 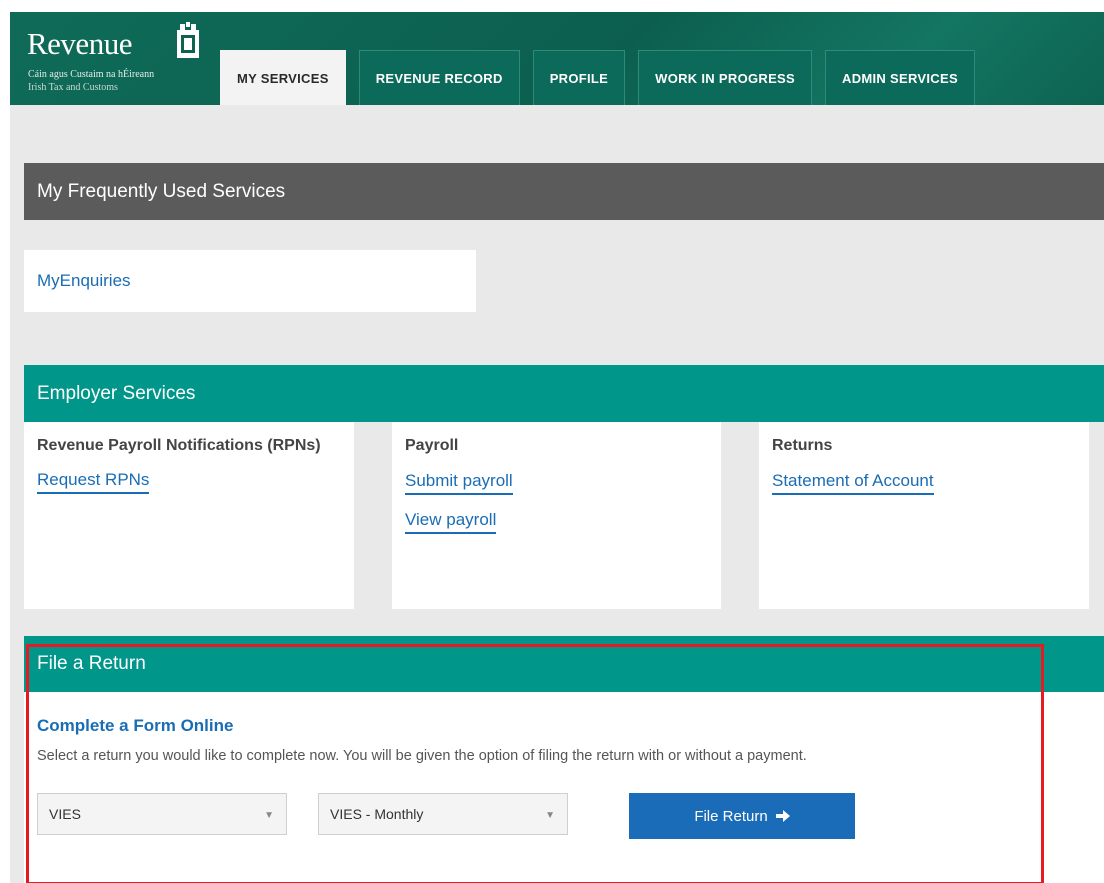 What do you see at coordinates (162, 814) in the screenshot?
I see `return-type-select: VIES ▼` at bounding box center [162, 814].